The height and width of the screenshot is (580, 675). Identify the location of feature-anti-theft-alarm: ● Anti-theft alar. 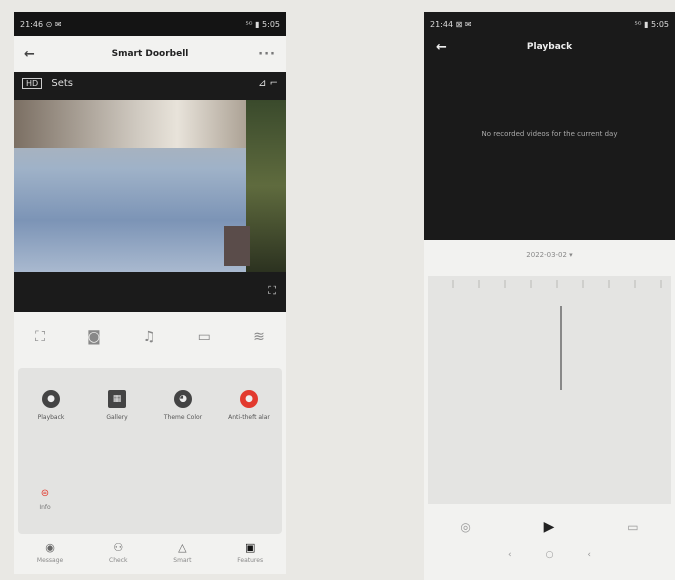
(249, 406).